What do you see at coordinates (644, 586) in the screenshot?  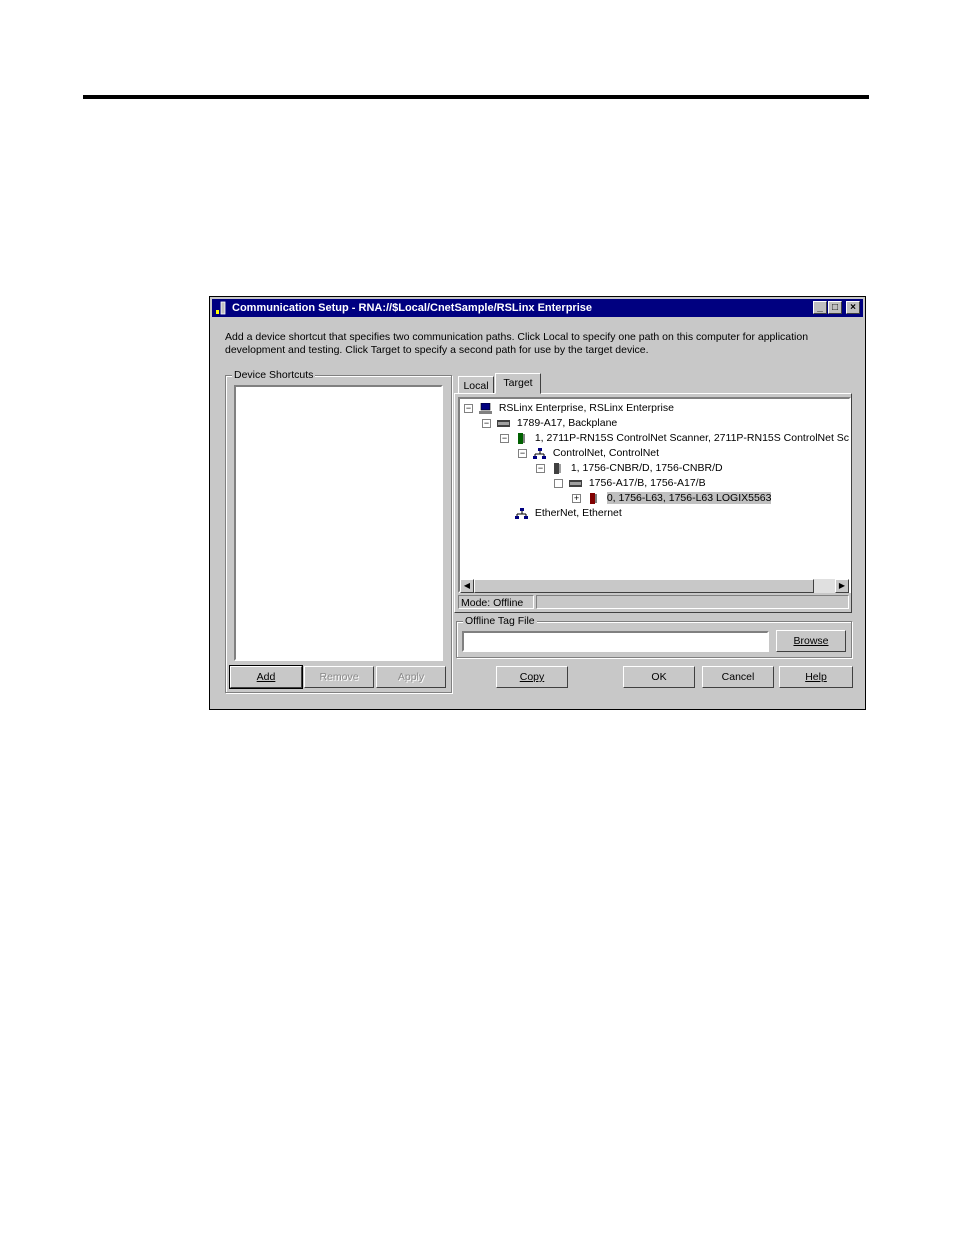 I see `scroll-thumb` at bounding box center [644, 586].